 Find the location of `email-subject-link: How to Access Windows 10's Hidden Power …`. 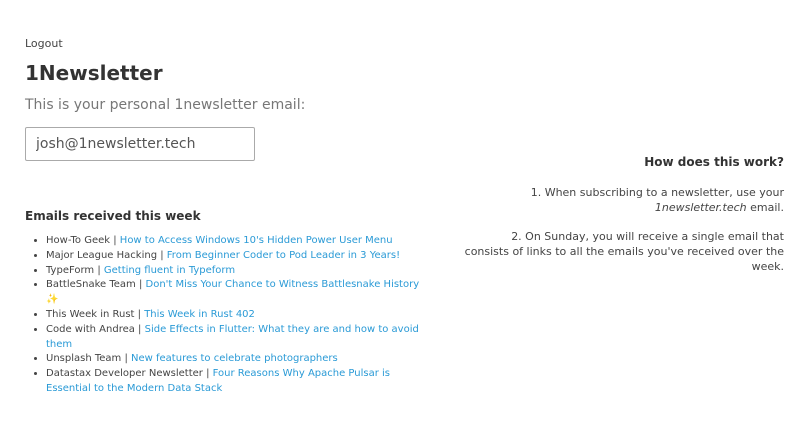

email-subject-link: How to Access Windows 10's Hidden Power … is located at coordinates (256, 240).